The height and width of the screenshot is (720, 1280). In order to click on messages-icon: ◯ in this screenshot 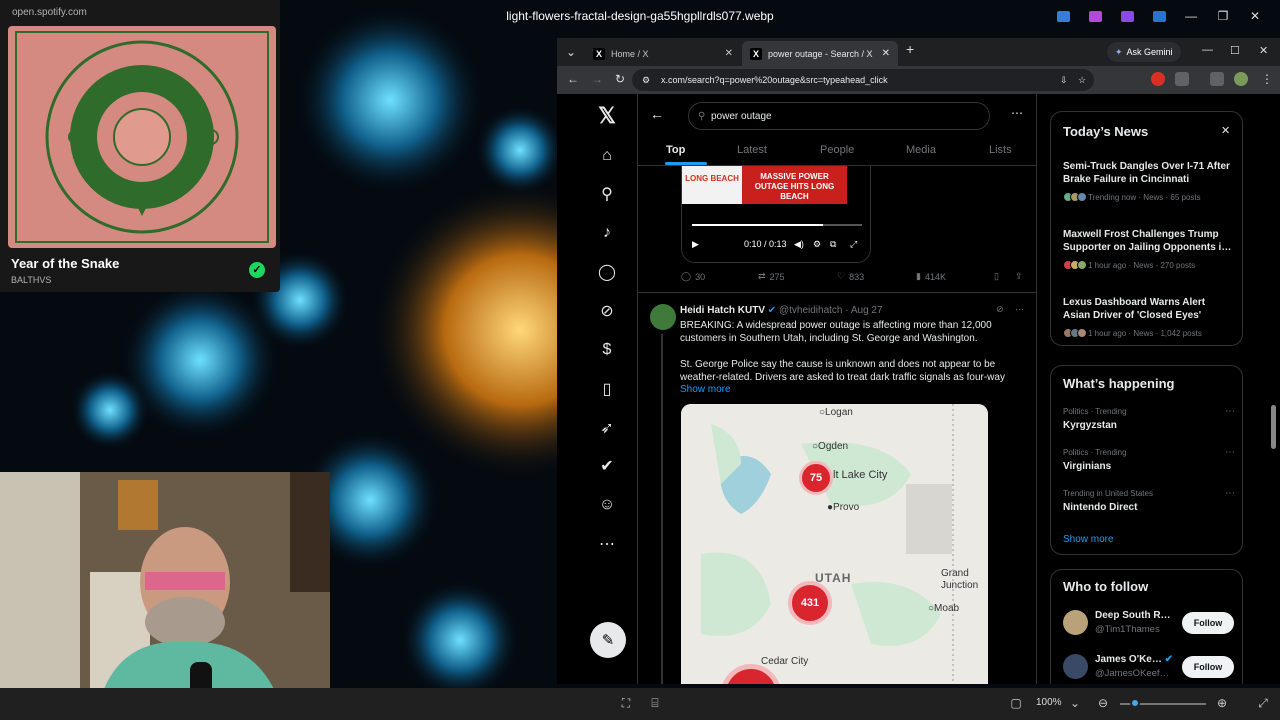, I will do `click(607, 272)`.